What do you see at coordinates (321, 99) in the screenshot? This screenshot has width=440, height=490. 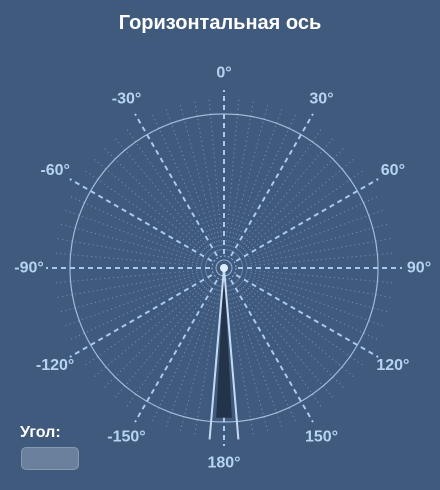 I see `angle-tick-label: 30°` at bounding box center [321, 99].